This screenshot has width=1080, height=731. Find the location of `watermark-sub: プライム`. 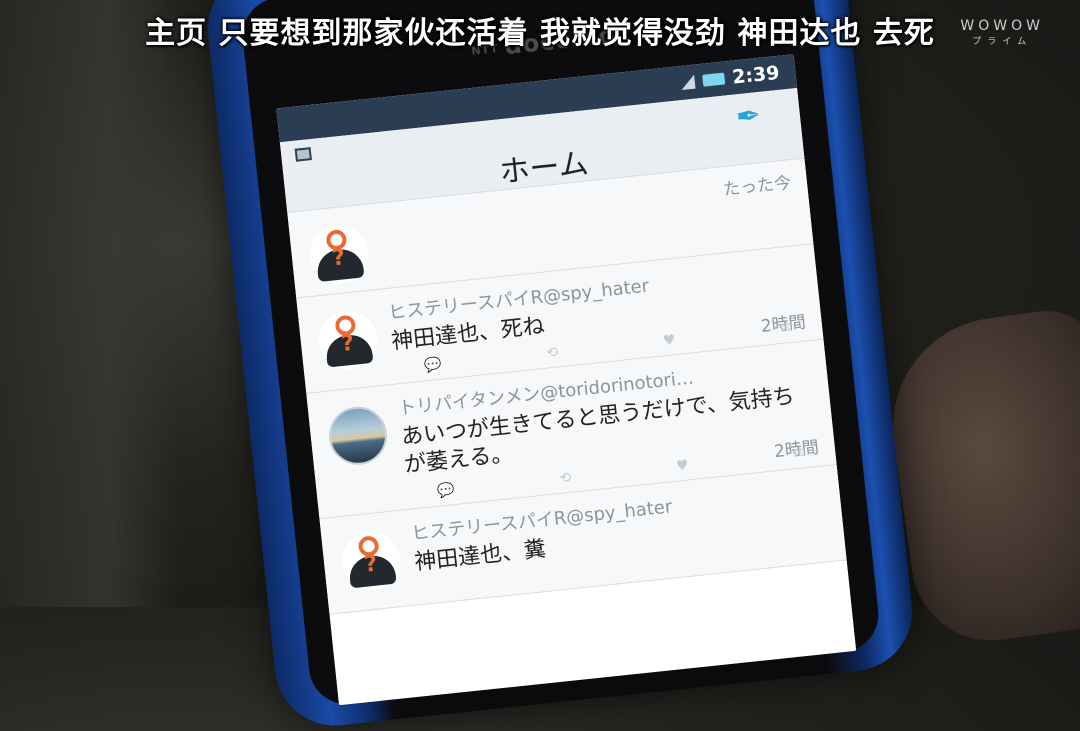

watermark-sub: プライム is located at coordinates (1002, 42).